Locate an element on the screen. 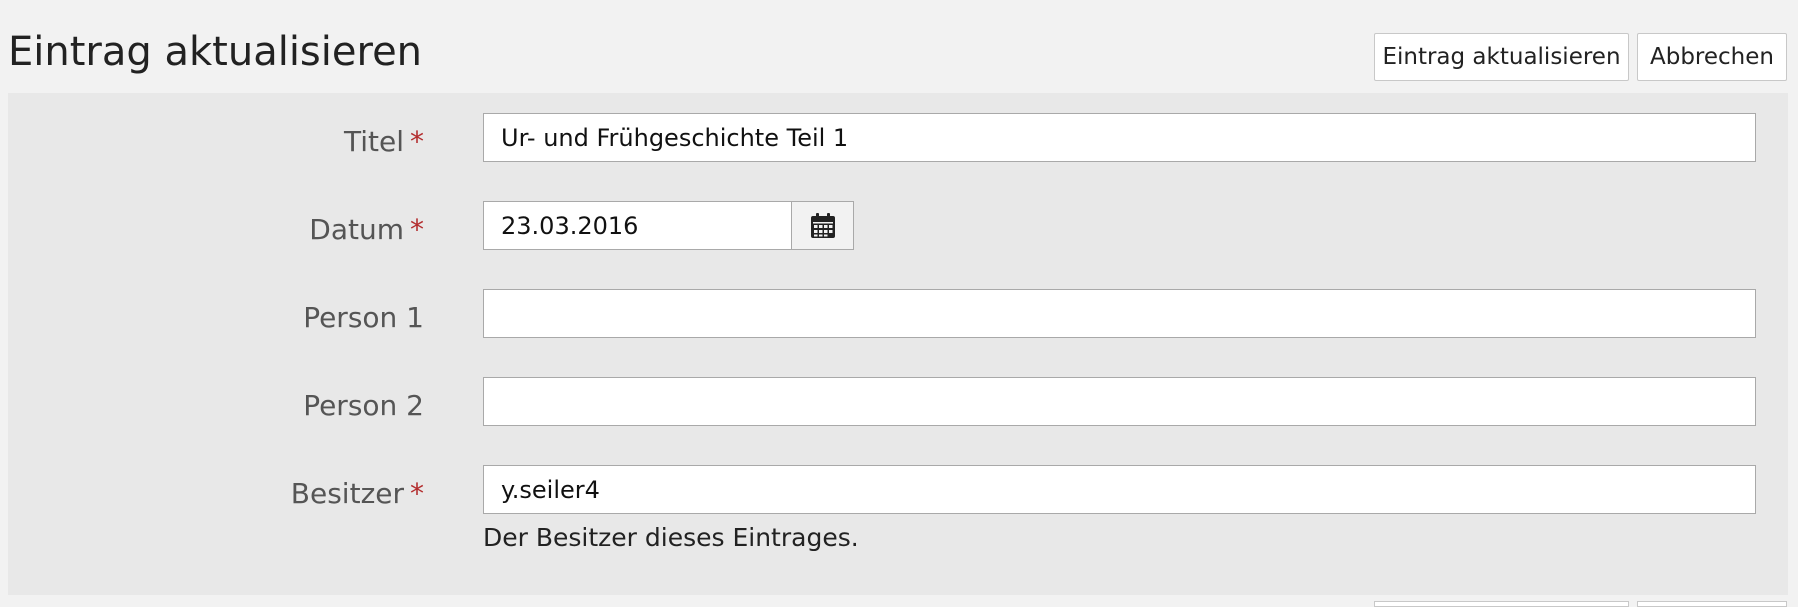  person2-label: Person 2 is located at coordinates (363, 406).